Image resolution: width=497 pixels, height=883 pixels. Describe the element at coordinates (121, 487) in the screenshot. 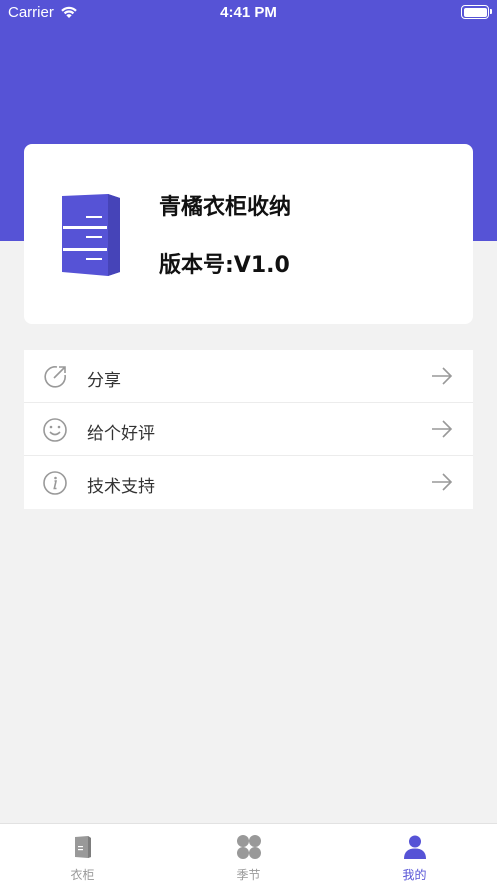

I see `menu-label: 技术支持` at that location.